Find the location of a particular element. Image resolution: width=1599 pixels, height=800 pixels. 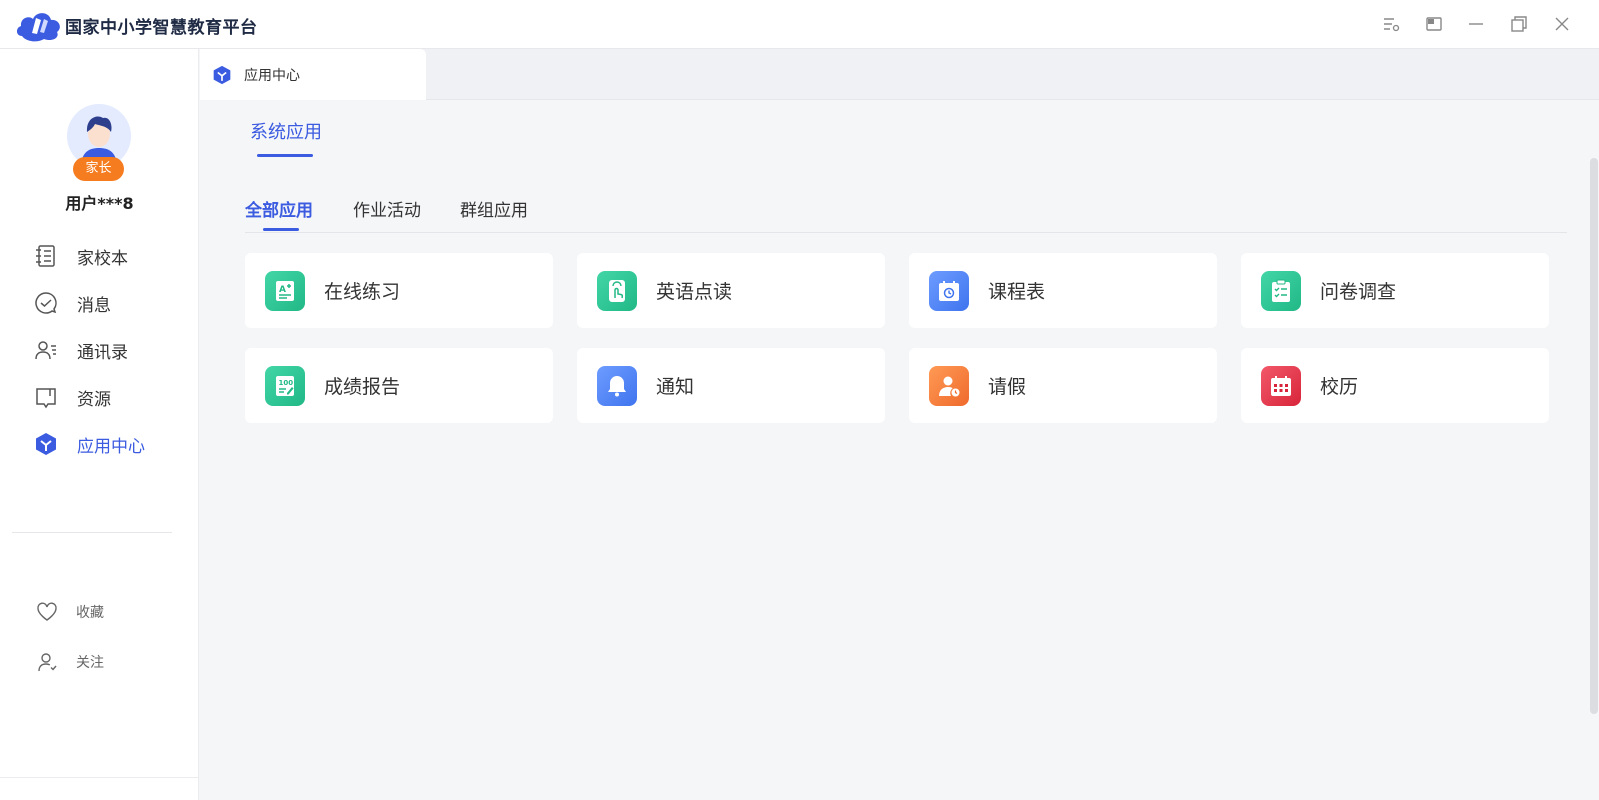

bell-icon is located at coordinates (617, 385).